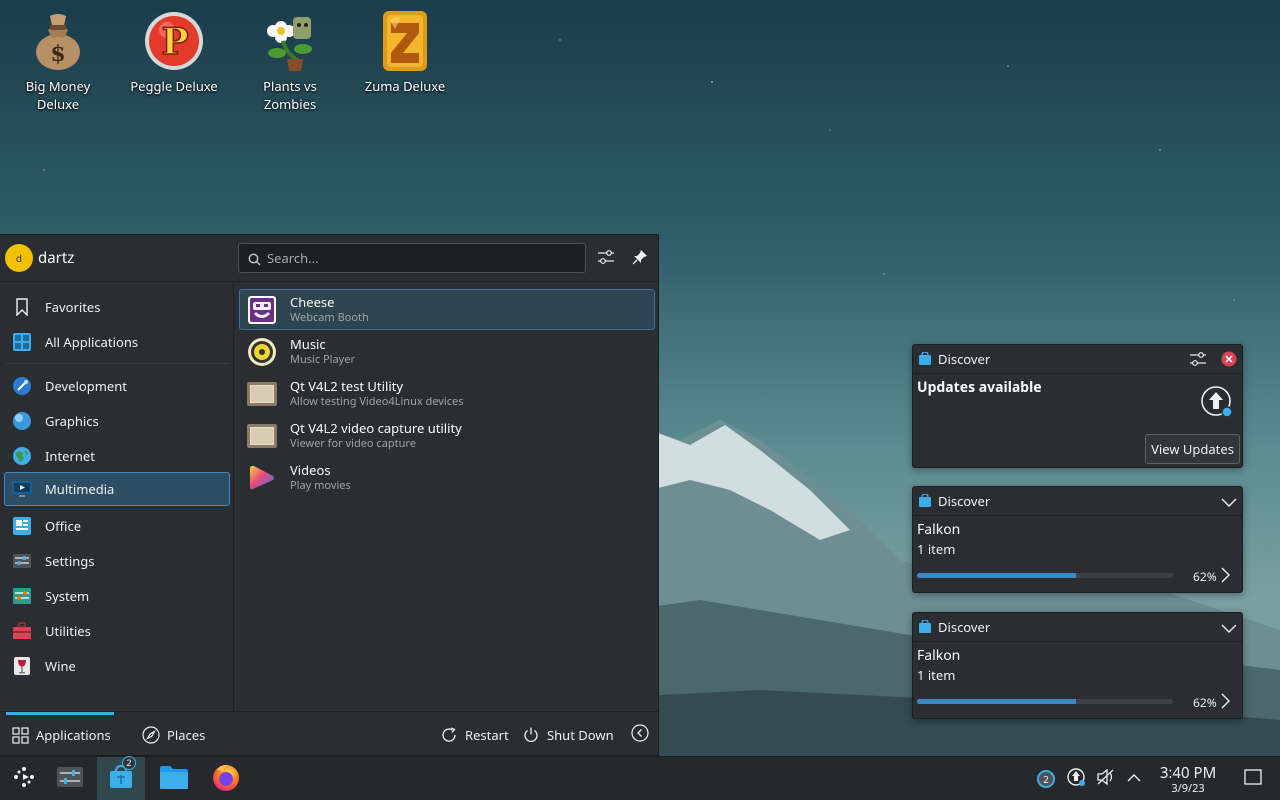 This screenshot has width=1280, height=800. What do you see at coordinates (320, 485) in the screenshot?
I see `app-description: Play movies` at bounding box center [320, 485].